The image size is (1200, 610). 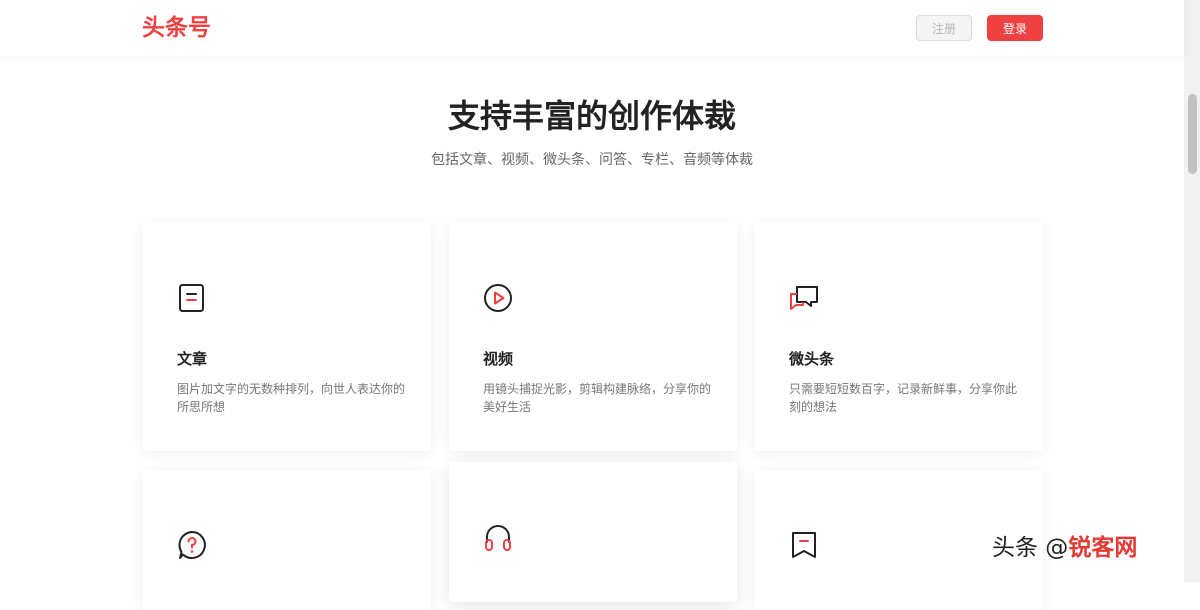 What do you see at coordinates (287, 540) in the screenshot?
I see `card-qa` at bounding box center [287, 540].